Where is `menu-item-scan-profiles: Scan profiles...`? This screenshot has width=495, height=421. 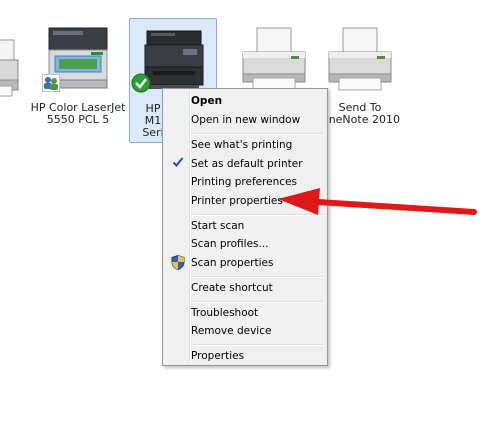
menu-item-scan-profiles: Scan profiles... is located at coordinates (245, 244).